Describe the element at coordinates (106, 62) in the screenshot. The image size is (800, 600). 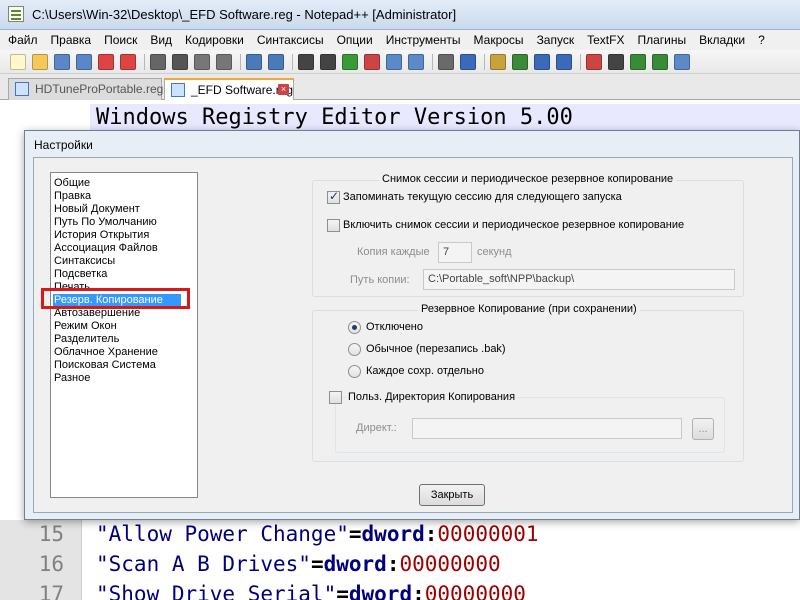
I see `close-icon` at that location.